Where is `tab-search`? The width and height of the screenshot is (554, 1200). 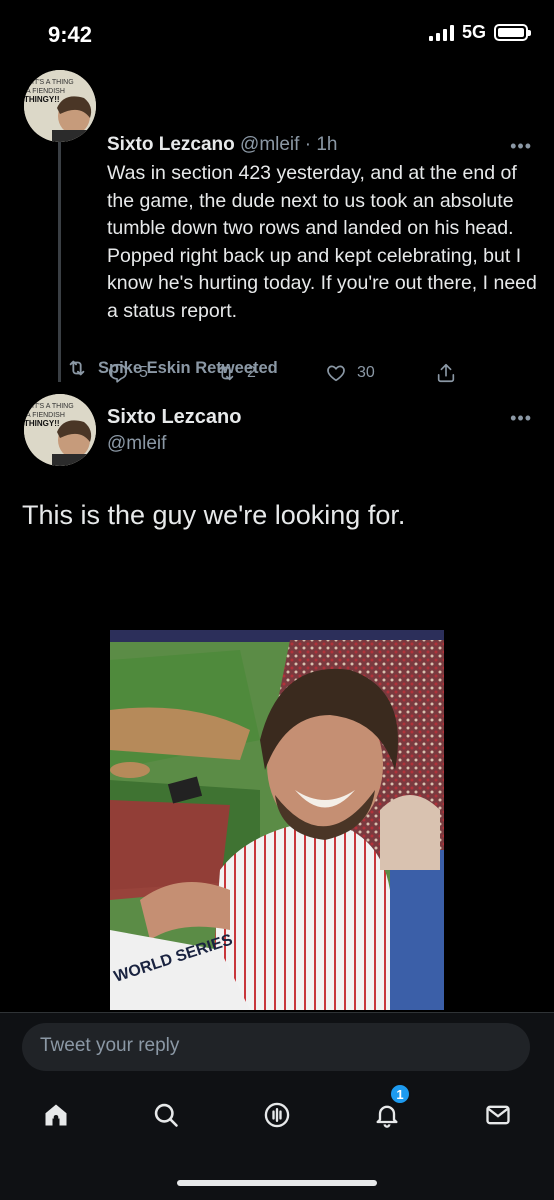
tab-search is located at coordinates (166, 1115).